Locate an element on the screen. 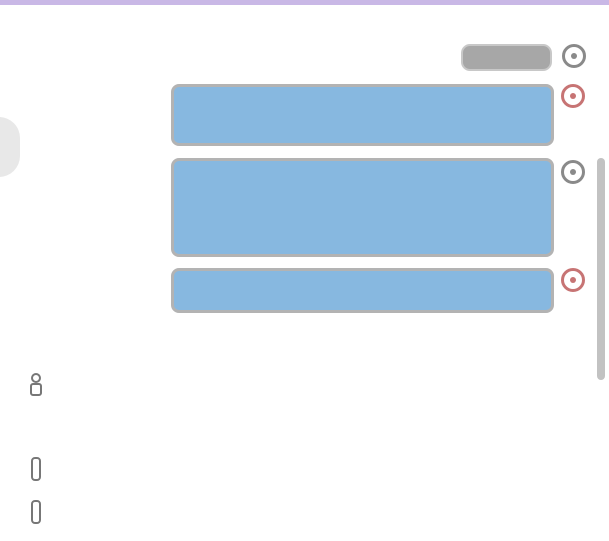  window-top-accent is located at coordinates (304, 2).